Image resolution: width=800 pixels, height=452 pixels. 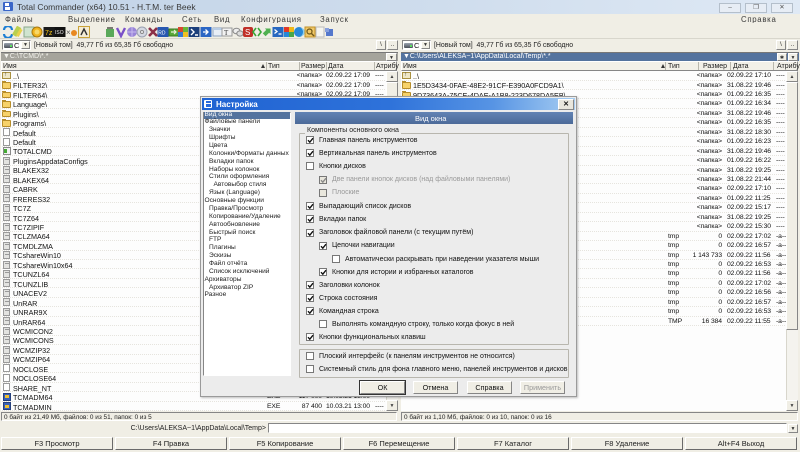 I want to click on svg-text: 7z, so click(x=49, y=33).